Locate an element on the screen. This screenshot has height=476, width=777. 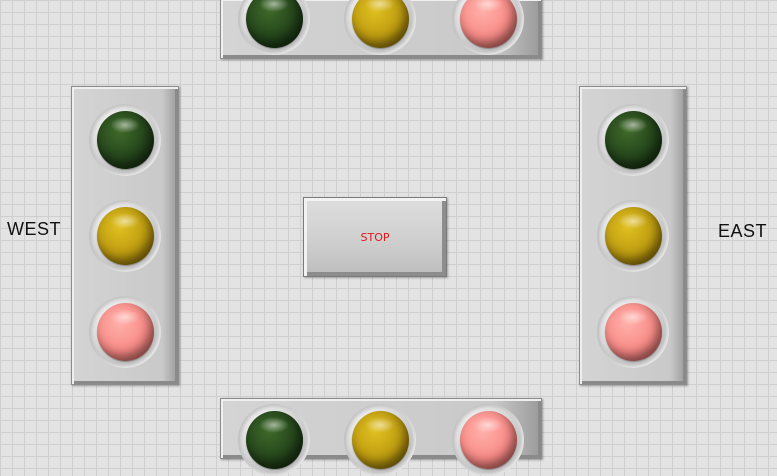
south-red-lamp is located at coordinates (488, 440).